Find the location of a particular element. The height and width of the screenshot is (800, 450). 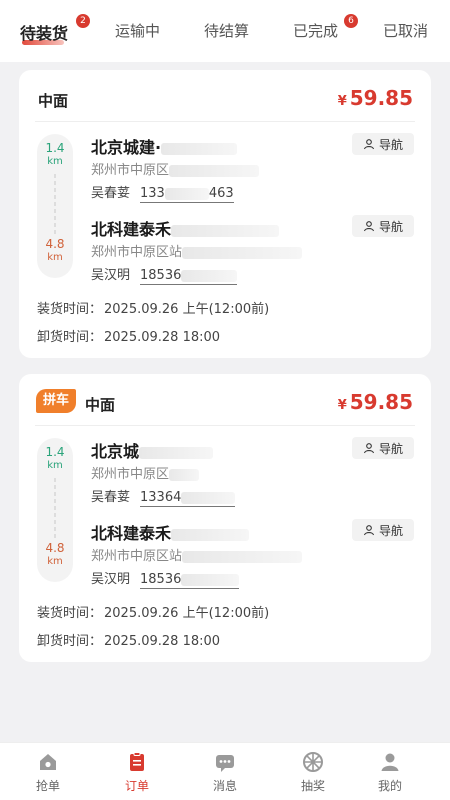

pickup-address: 郑州市中原区 is located at coordinates (145, 472).